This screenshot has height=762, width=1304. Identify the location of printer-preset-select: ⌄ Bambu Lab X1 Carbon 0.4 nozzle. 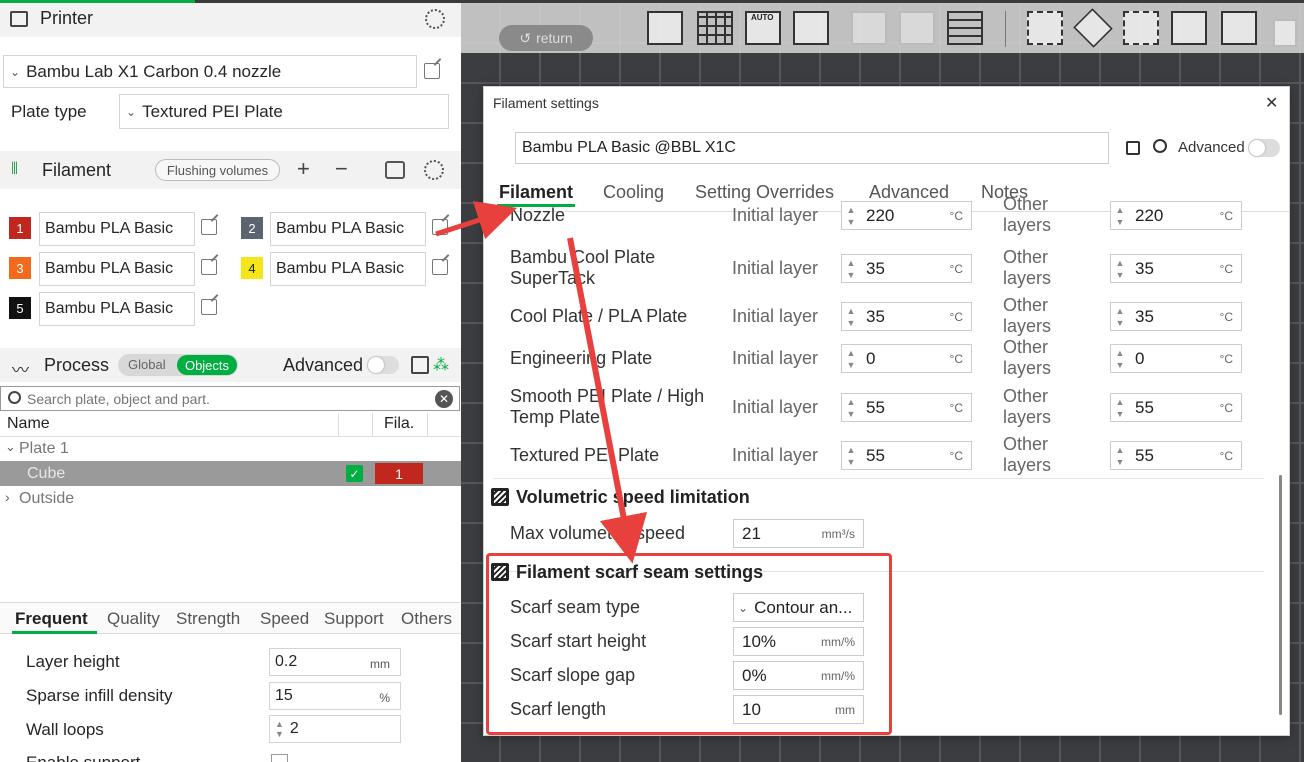
(210, 71).